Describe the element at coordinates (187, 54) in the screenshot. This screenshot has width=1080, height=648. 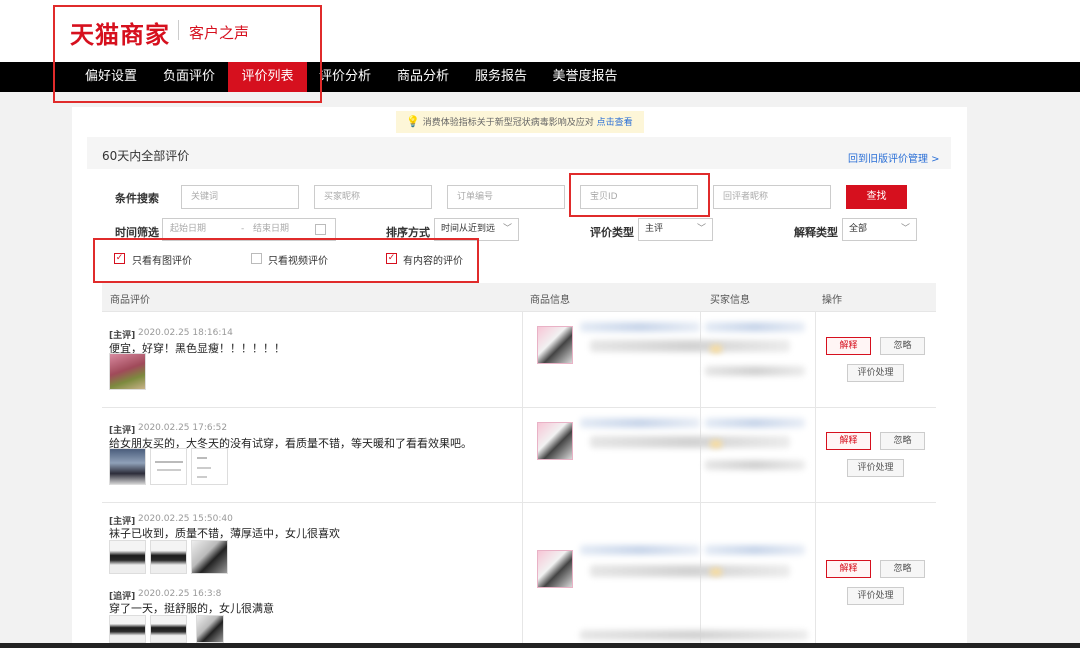
I see `highlight-box-header` at that location.